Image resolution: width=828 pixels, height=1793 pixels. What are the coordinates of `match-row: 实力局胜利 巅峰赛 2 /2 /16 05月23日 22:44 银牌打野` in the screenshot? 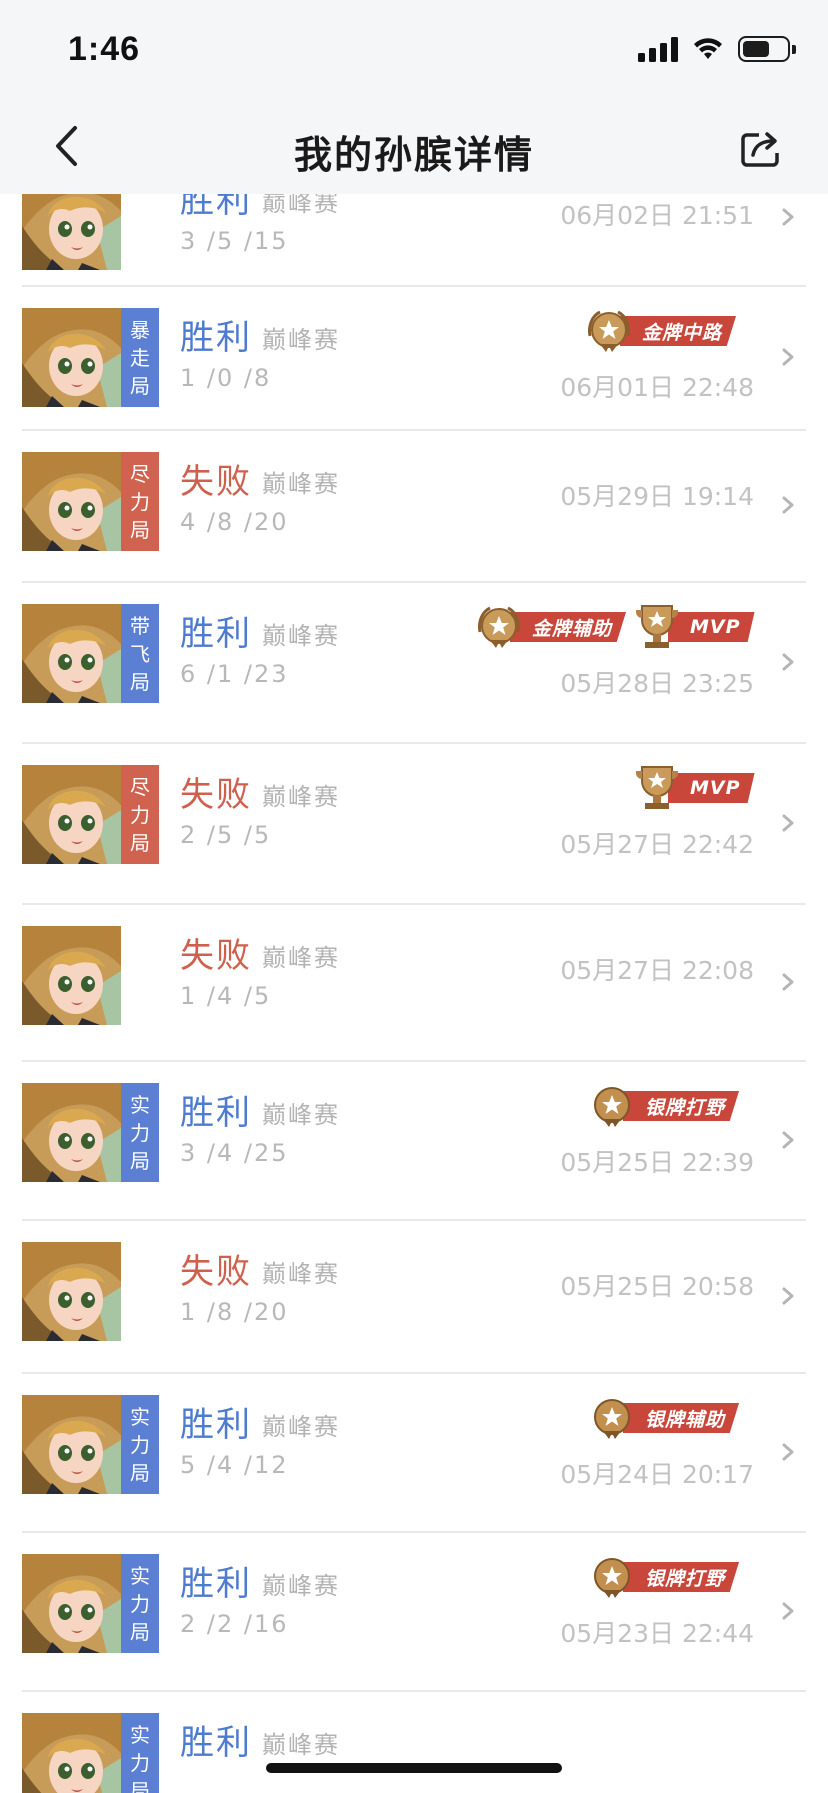 It's located at (414, 1612).